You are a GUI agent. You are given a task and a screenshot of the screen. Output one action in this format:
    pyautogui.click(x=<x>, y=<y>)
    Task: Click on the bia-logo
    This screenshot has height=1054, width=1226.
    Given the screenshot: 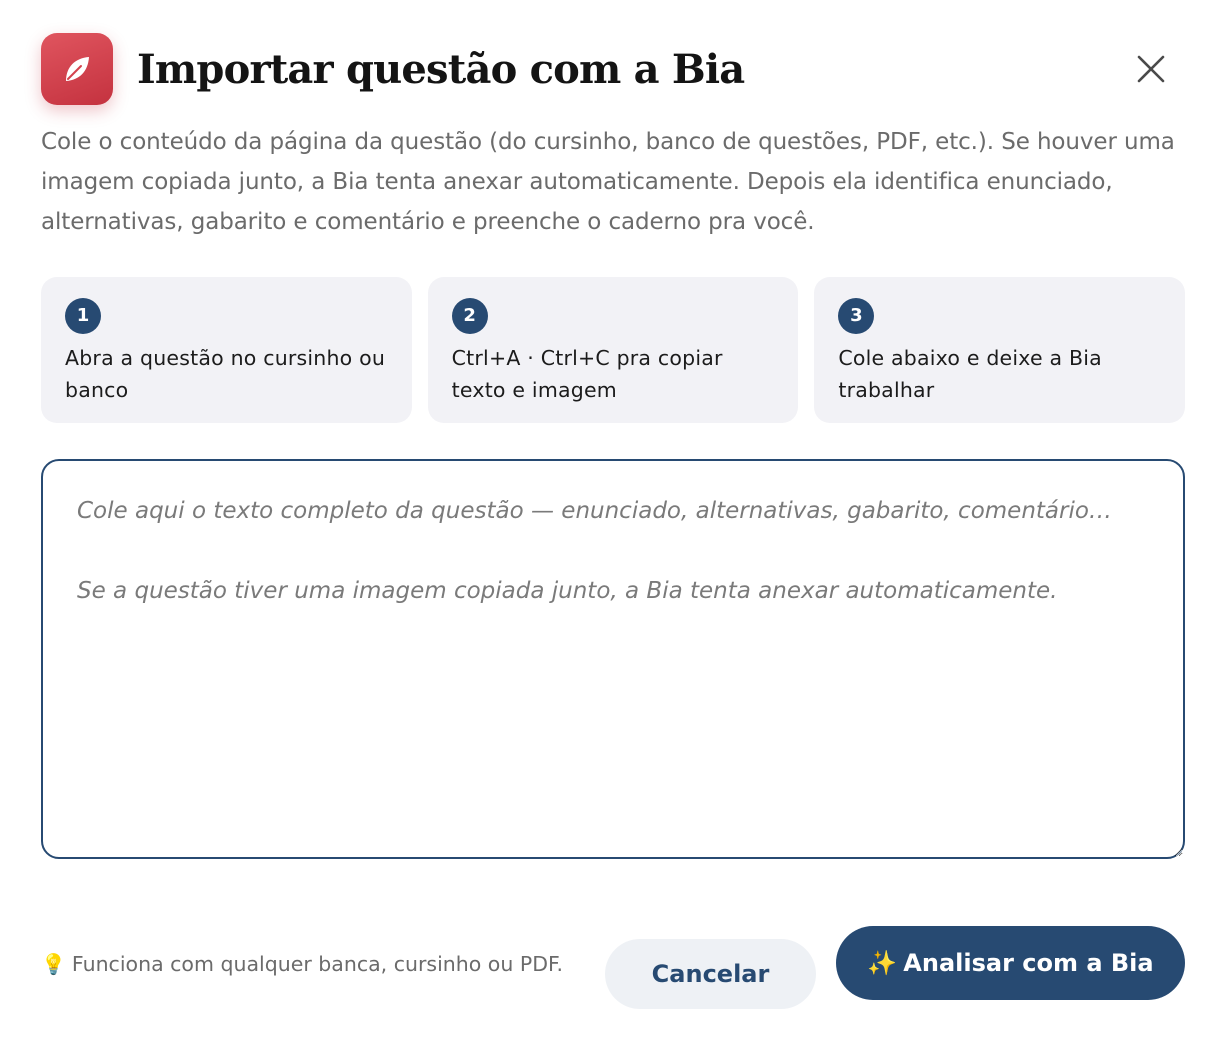 What is the action you would take?
    pyautogui.click(x=77, y=69)
    